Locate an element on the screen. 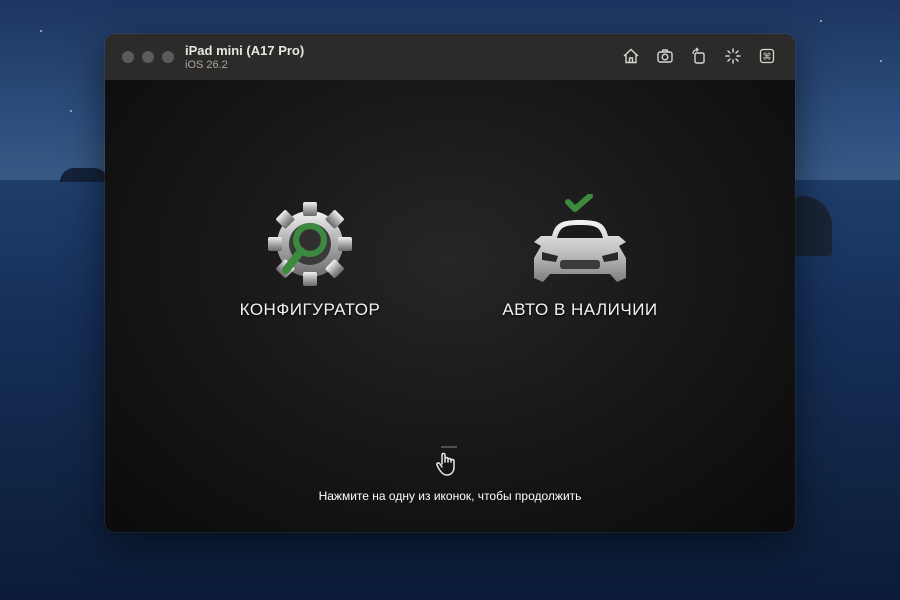 The image size is (900, 600). screenshot-button is located at coordinates (665, 56).